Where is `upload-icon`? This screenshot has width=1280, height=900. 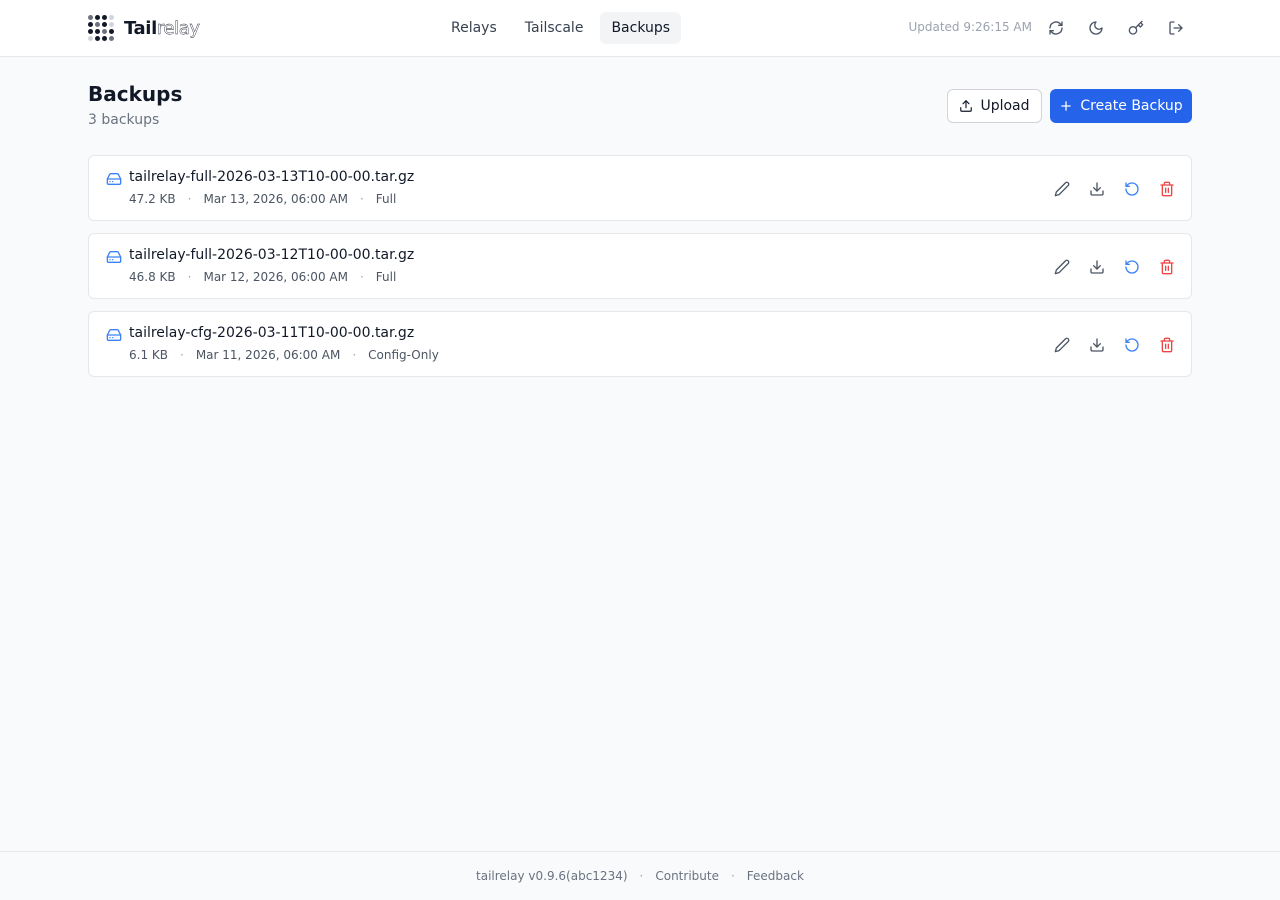 upload-icon is located at coordinates (966, 106).